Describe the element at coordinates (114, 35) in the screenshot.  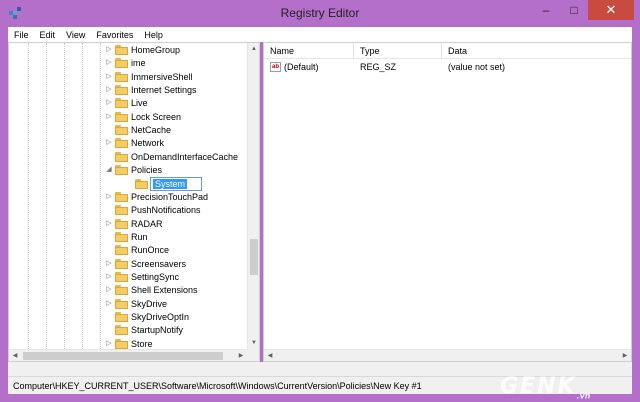
I see `menu-favorites: Favorites` at that location.